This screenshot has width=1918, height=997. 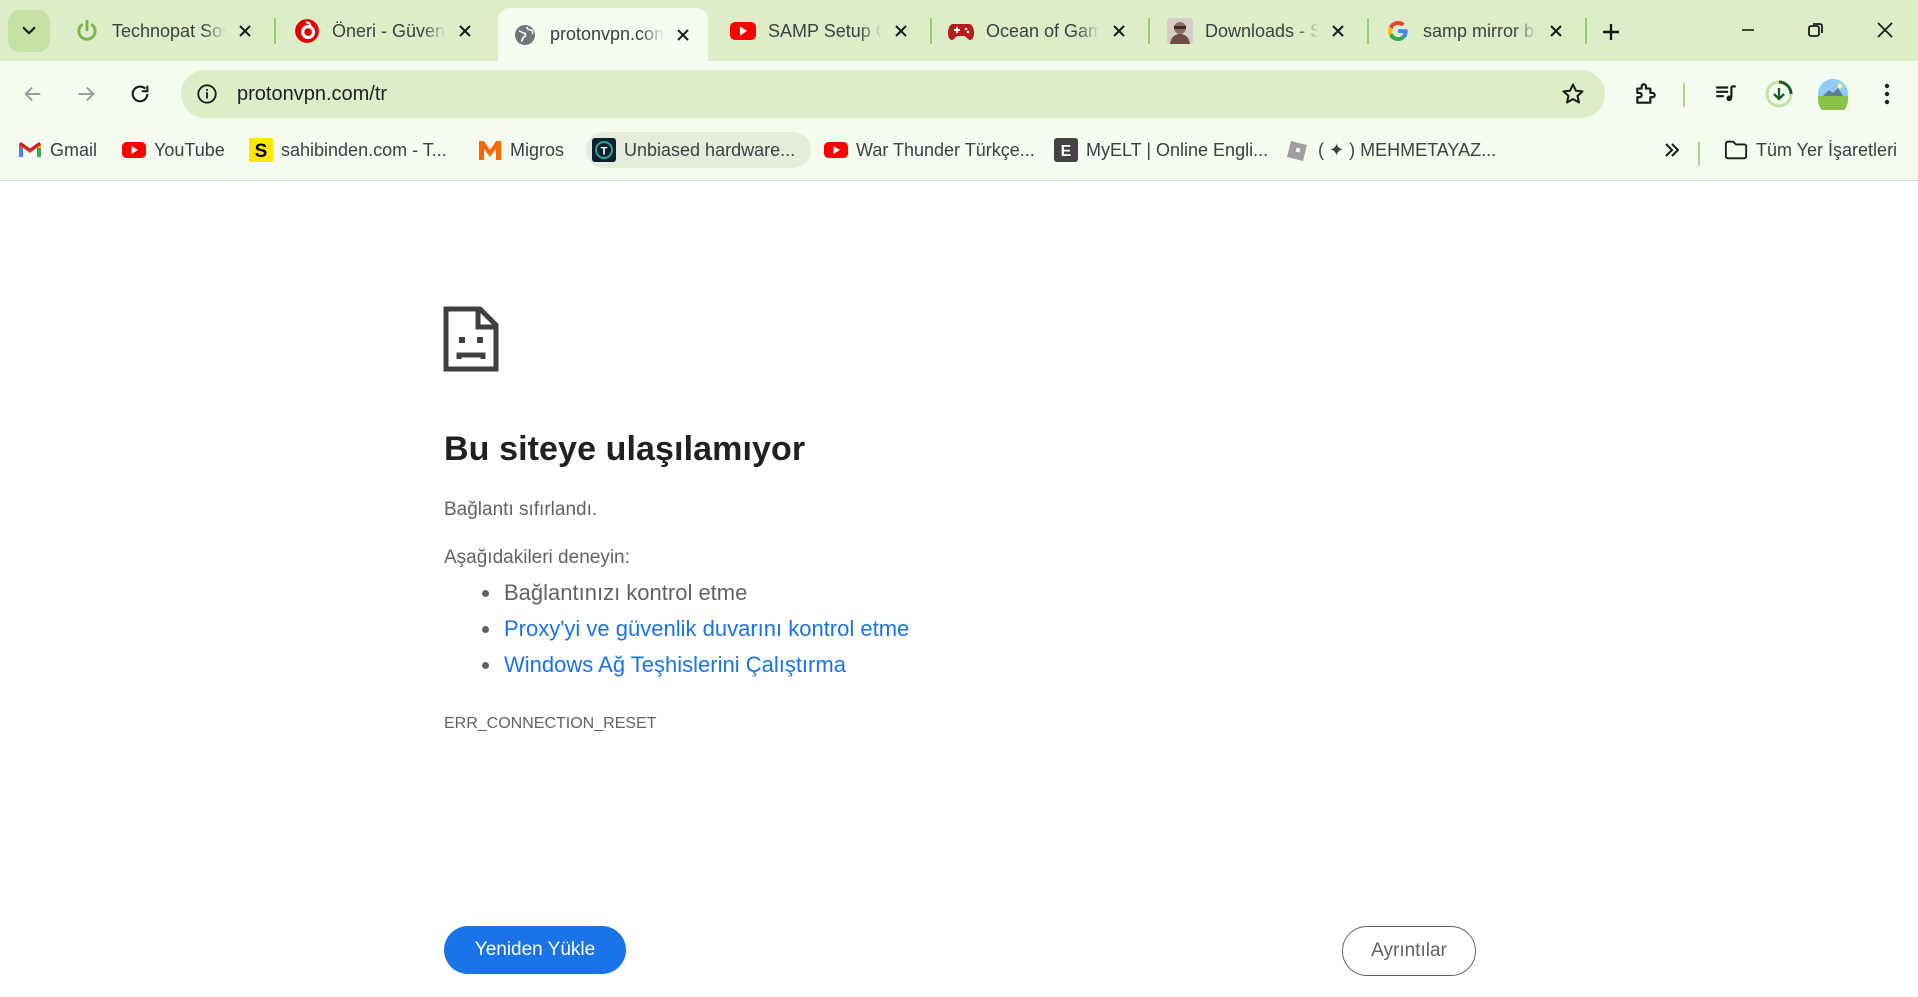 I want to click on tab-search-button, so click(x=29, y=31).